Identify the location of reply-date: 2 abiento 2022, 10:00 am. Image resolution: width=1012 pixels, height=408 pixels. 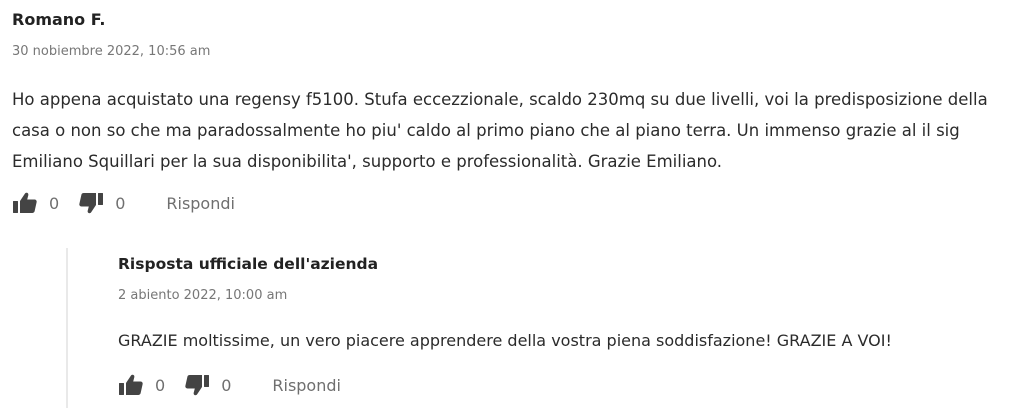
(203, 295).